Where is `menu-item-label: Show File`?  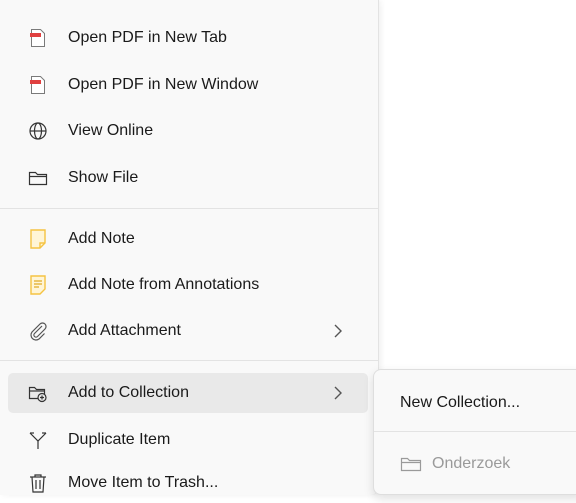
menu-item-label: Show File is located at coordinates (103, 177).